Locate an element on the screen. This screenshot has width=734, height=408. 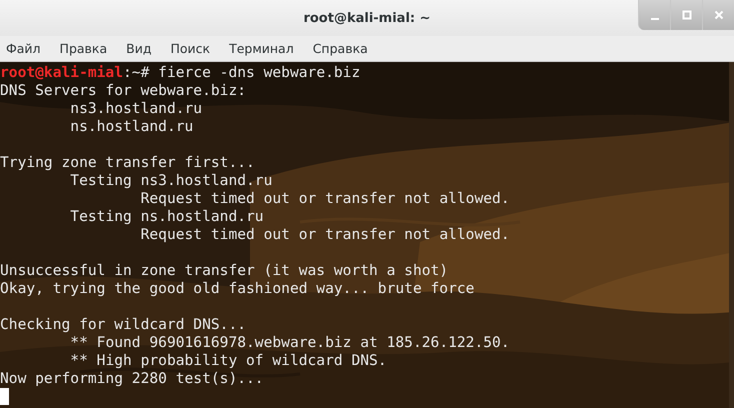
output-line: DNS Servers for webware.biz: is located at coordinates (123, 90).